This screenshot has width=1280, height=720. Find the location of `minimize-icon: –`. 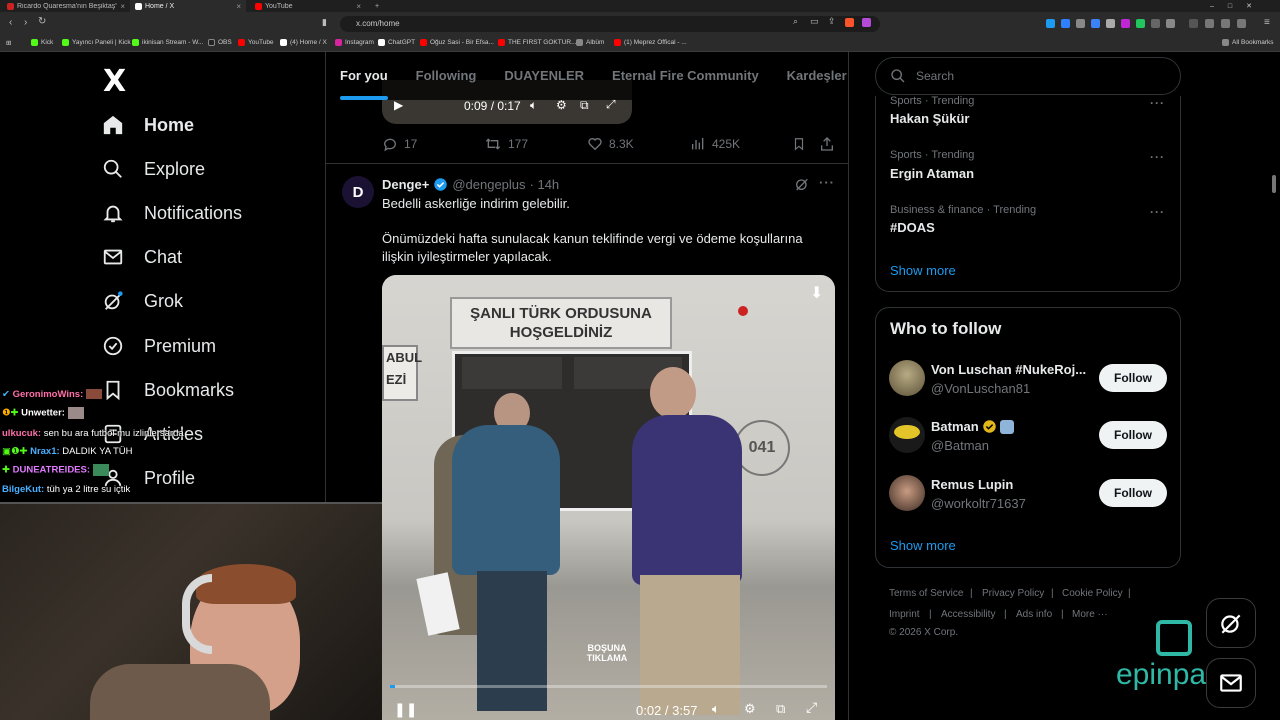

minimize-icon: – is located at coordinates (1212, 6).